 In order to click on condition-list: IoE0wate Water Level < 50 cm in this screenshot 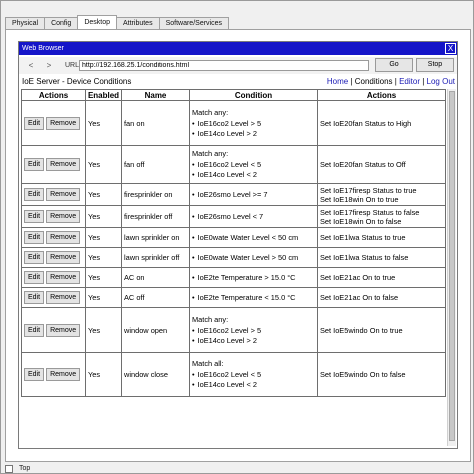, I will do `click(253, 238)`.